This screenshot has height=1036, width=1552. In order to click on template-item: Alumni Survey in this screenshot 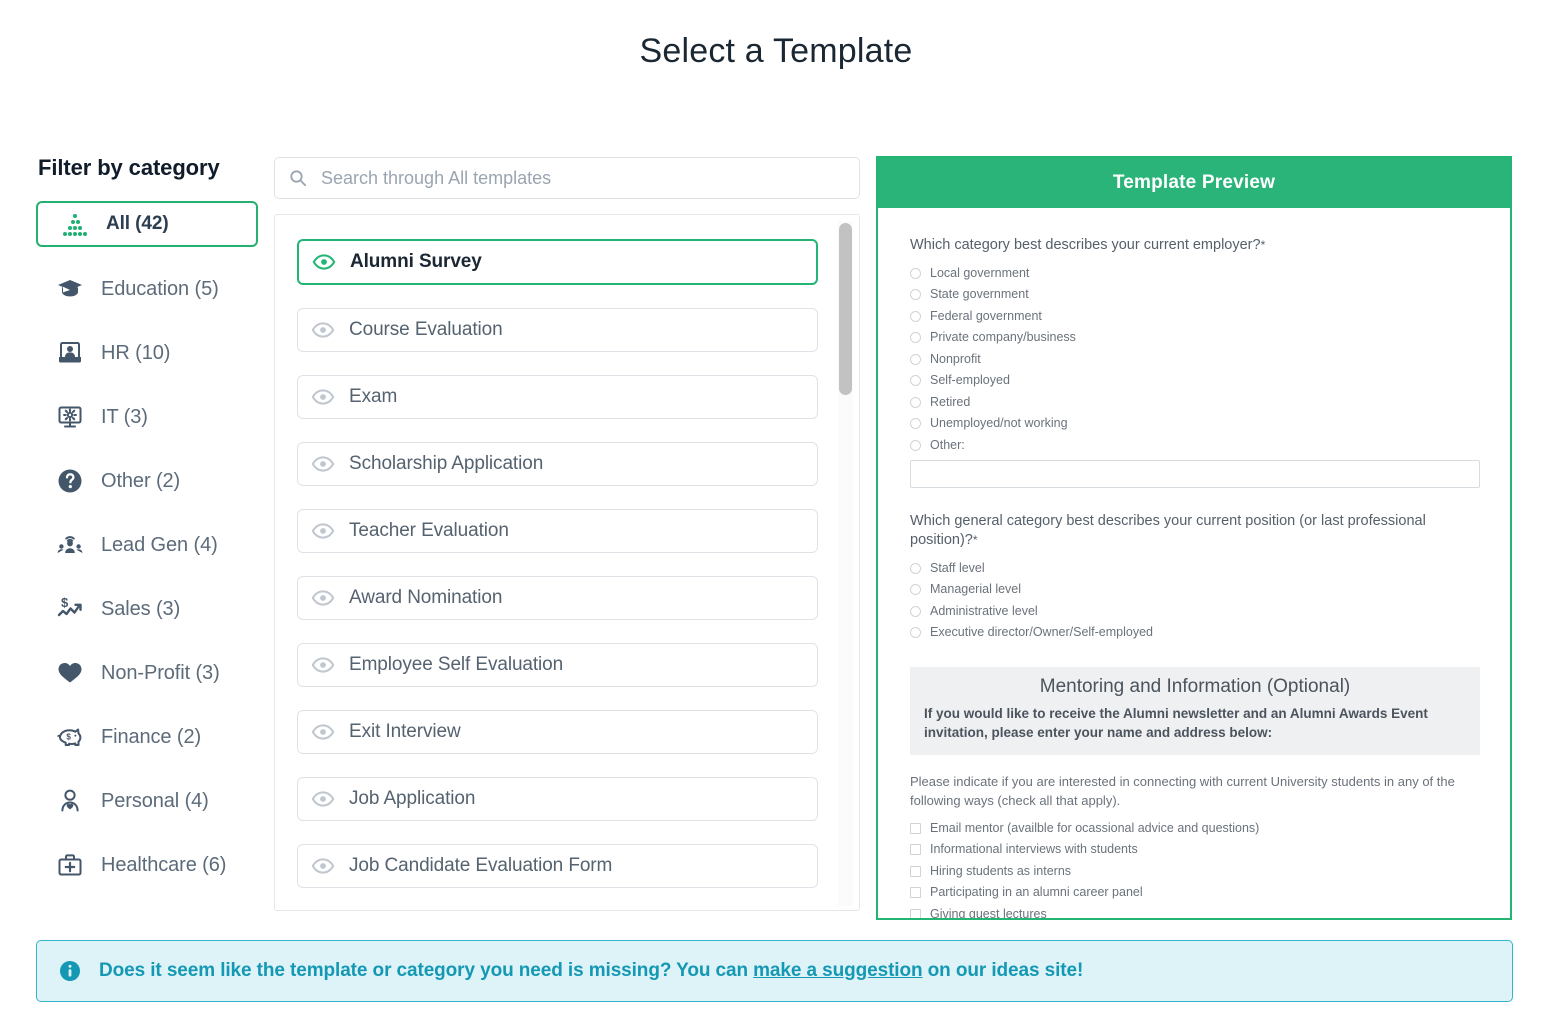, I will do `click(557, 262)`.